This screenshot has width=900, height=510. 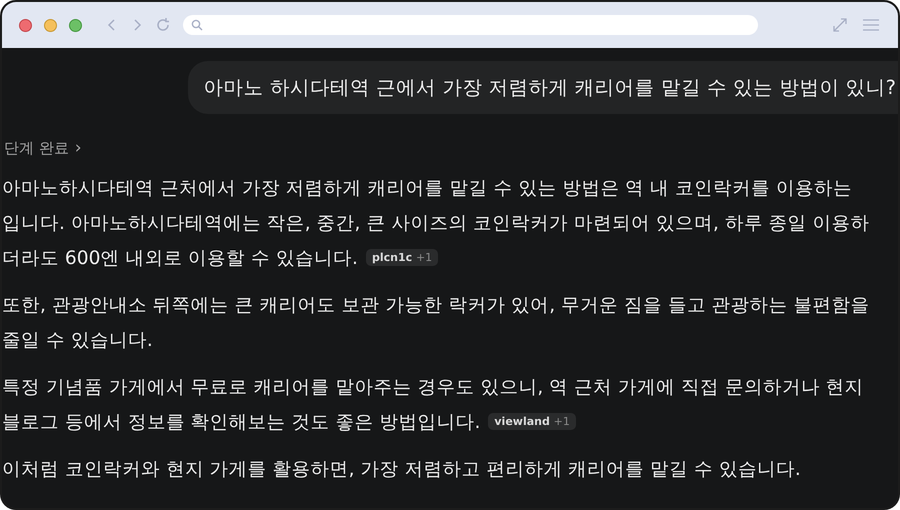 What do you see at coordinates (78, 148) in the screenshot?
I see `chevron-icon: ›` at bounding box center [78, 148].